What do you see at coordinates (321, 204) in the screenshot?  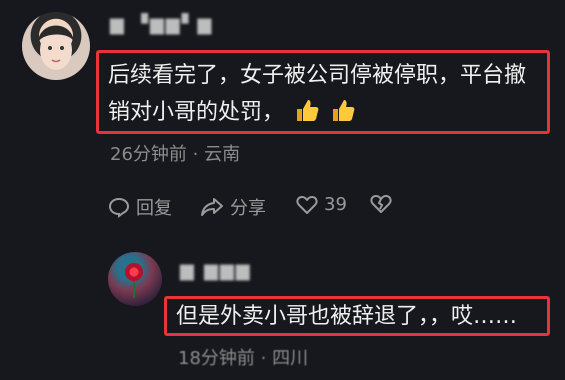 I see `like-button: 39` at bounding box center [321, 204].